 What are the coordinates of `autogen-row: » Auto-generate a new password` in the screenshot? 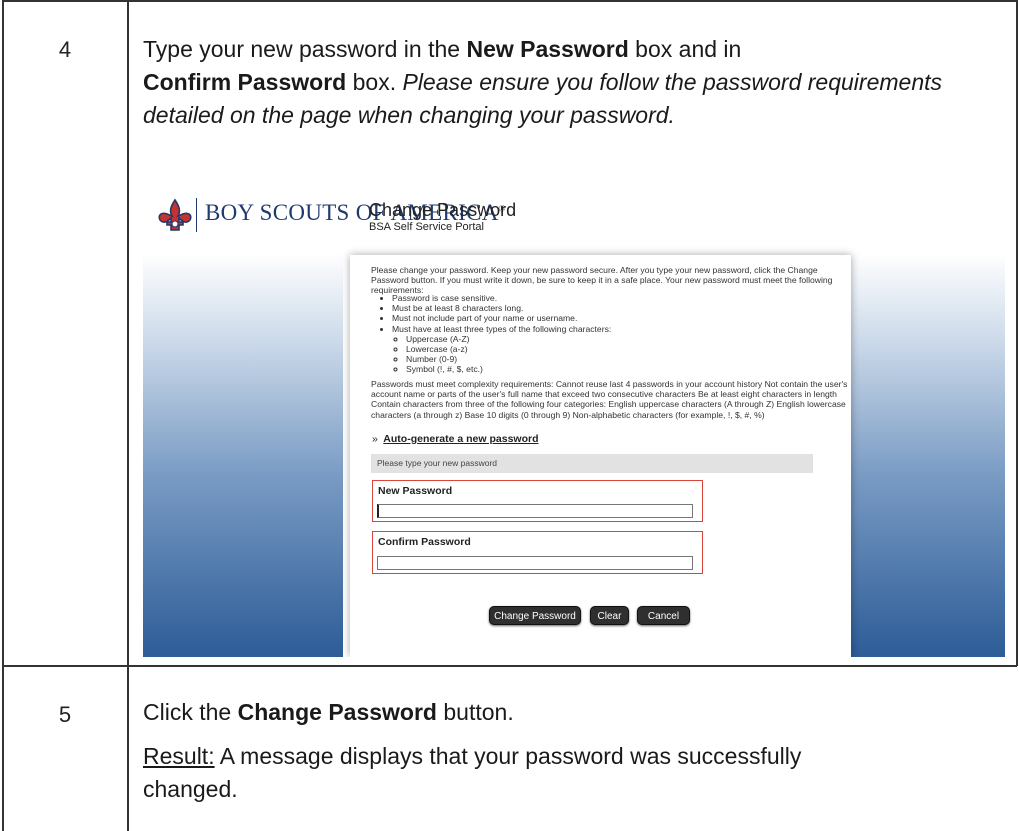 It's located at (455, 439).